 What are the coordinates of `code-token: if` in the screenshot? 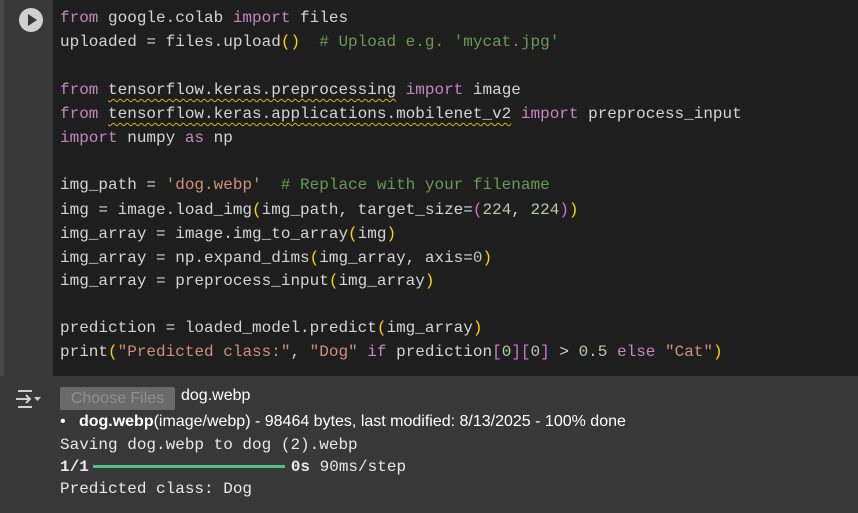 It's located at (377, 352).